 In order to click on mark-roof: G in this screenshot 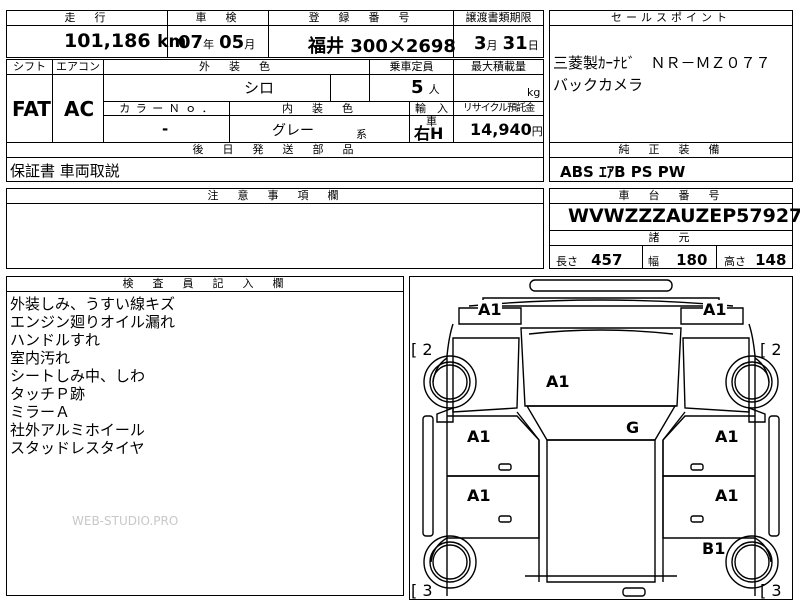, I will do `click(633, 427)`.